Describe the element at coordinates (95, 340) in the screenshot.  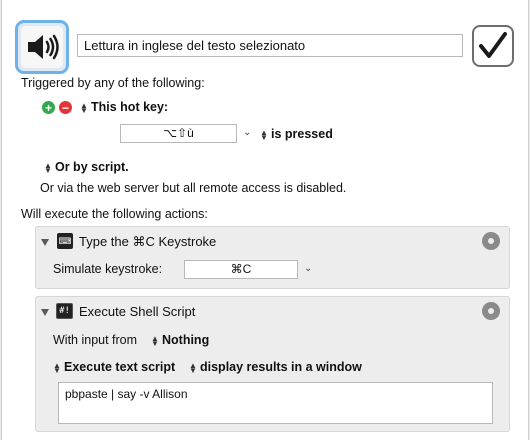
I see `input-from-label: With input from` at that location.